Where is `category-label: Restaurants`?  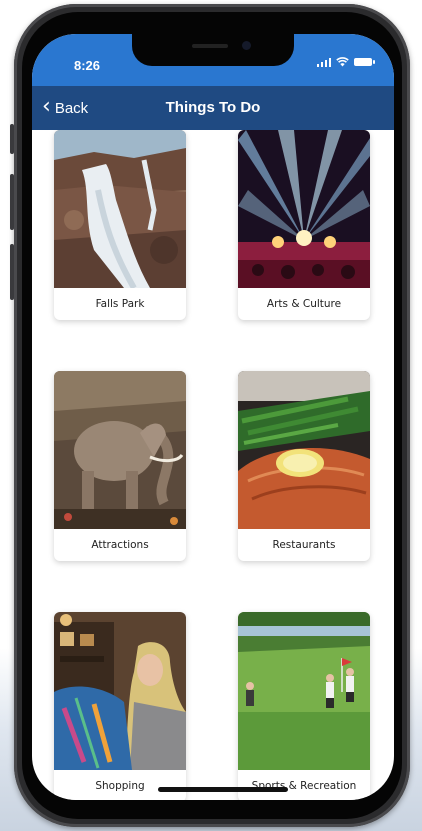 category-label: Restaurants is located at coordinates (304, 545).